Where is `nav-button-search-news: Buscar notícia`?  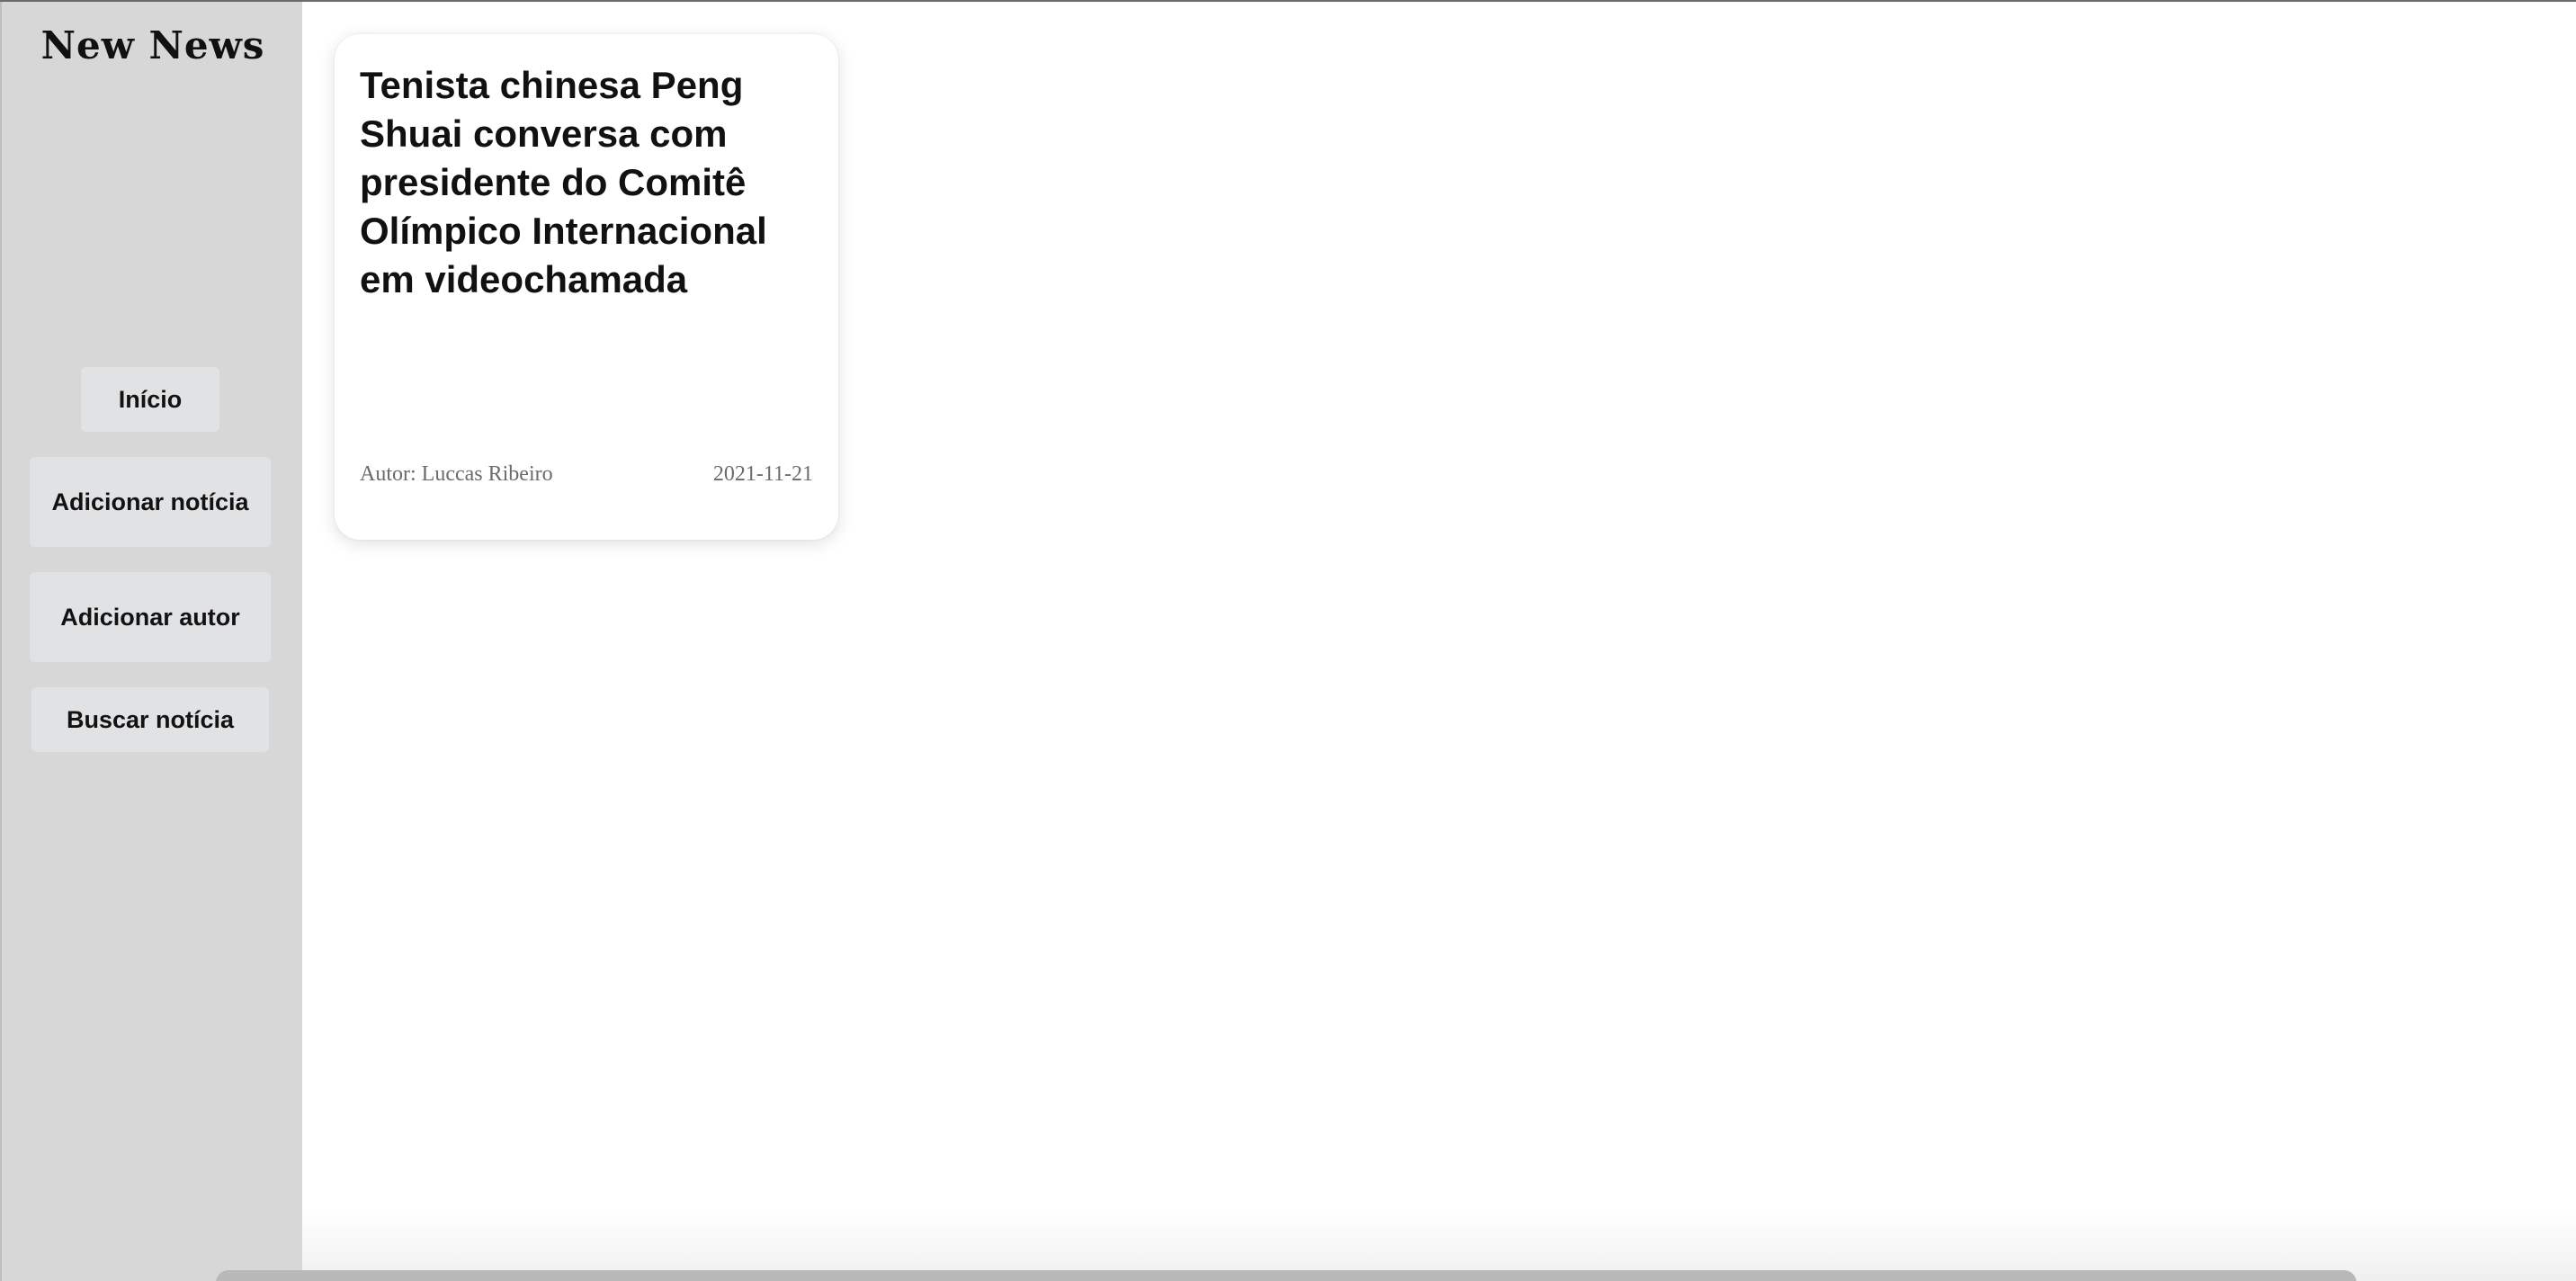 nav-button-search-news: Buscar notícia is located at coordinates (150, 719).